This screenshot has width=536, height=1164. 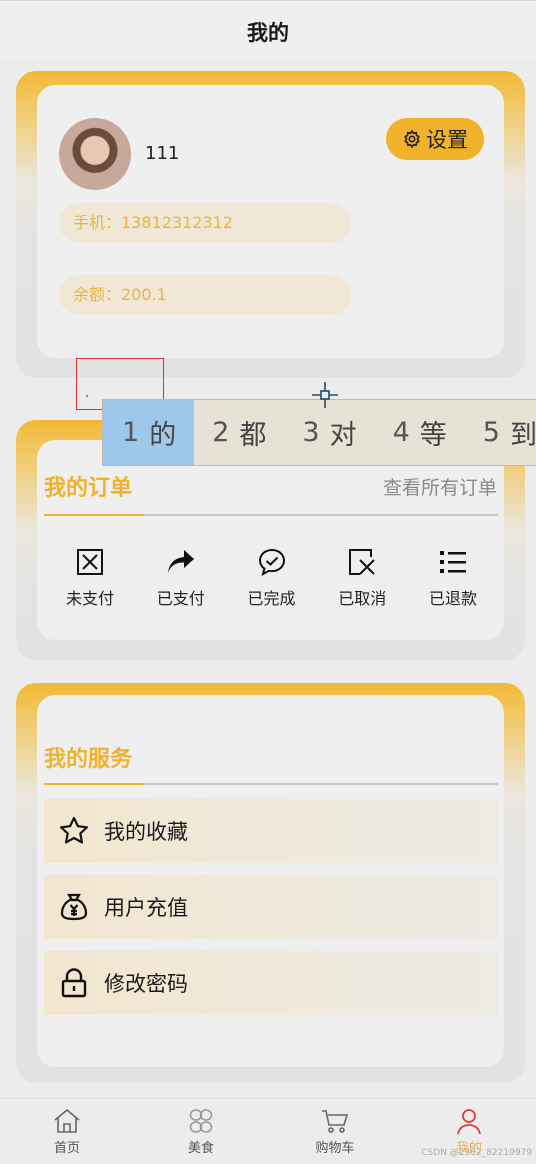 I want to click on candidate-number: 3, so click(x=311, y=432).